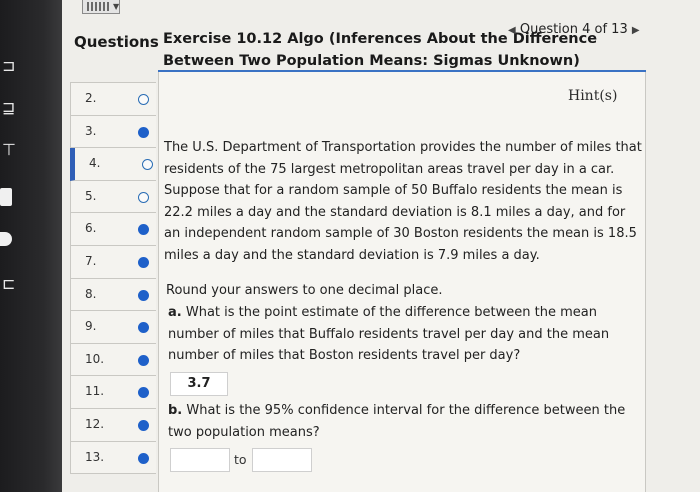 The height and width of the screenshot is (492, 700). Describe the element at coordinates (113, 295) in the screenshot. I see `question-list-item: 8.` at that location.